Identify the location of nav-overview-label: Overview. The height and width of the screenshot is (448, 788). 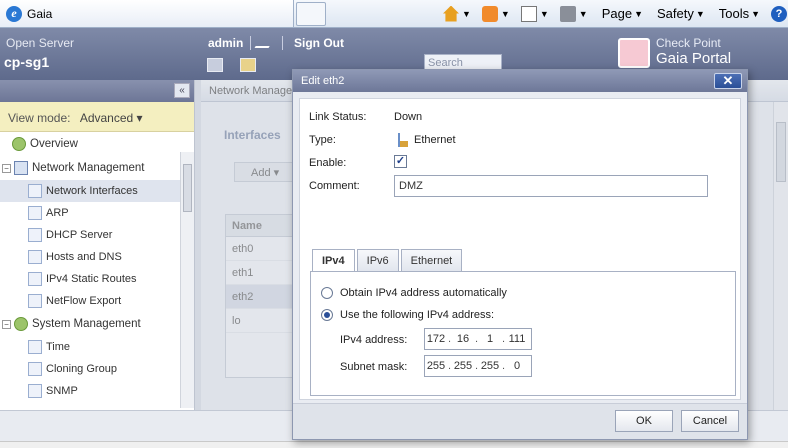
(54, 144).